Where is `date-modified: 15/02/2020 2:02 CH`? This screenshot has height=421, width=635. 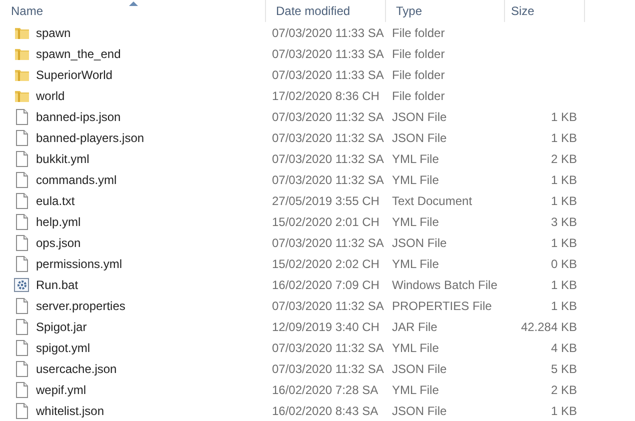
date-modified: 15/02/2020 2:02 CH is located at coordinates (326, 263).